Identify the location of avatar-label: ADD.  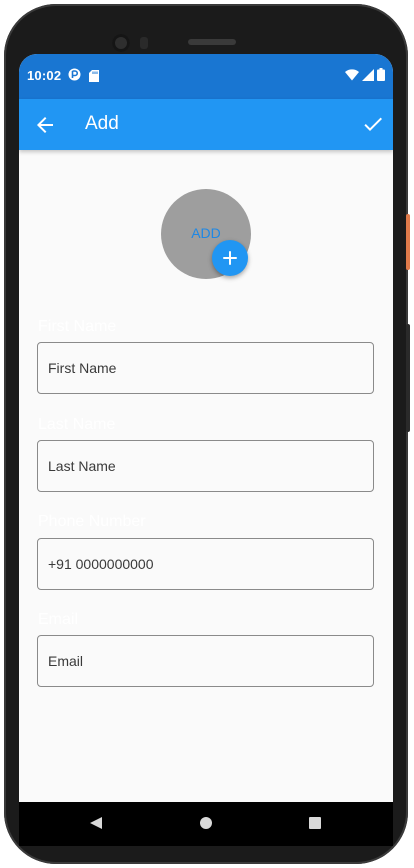
(206, 233).